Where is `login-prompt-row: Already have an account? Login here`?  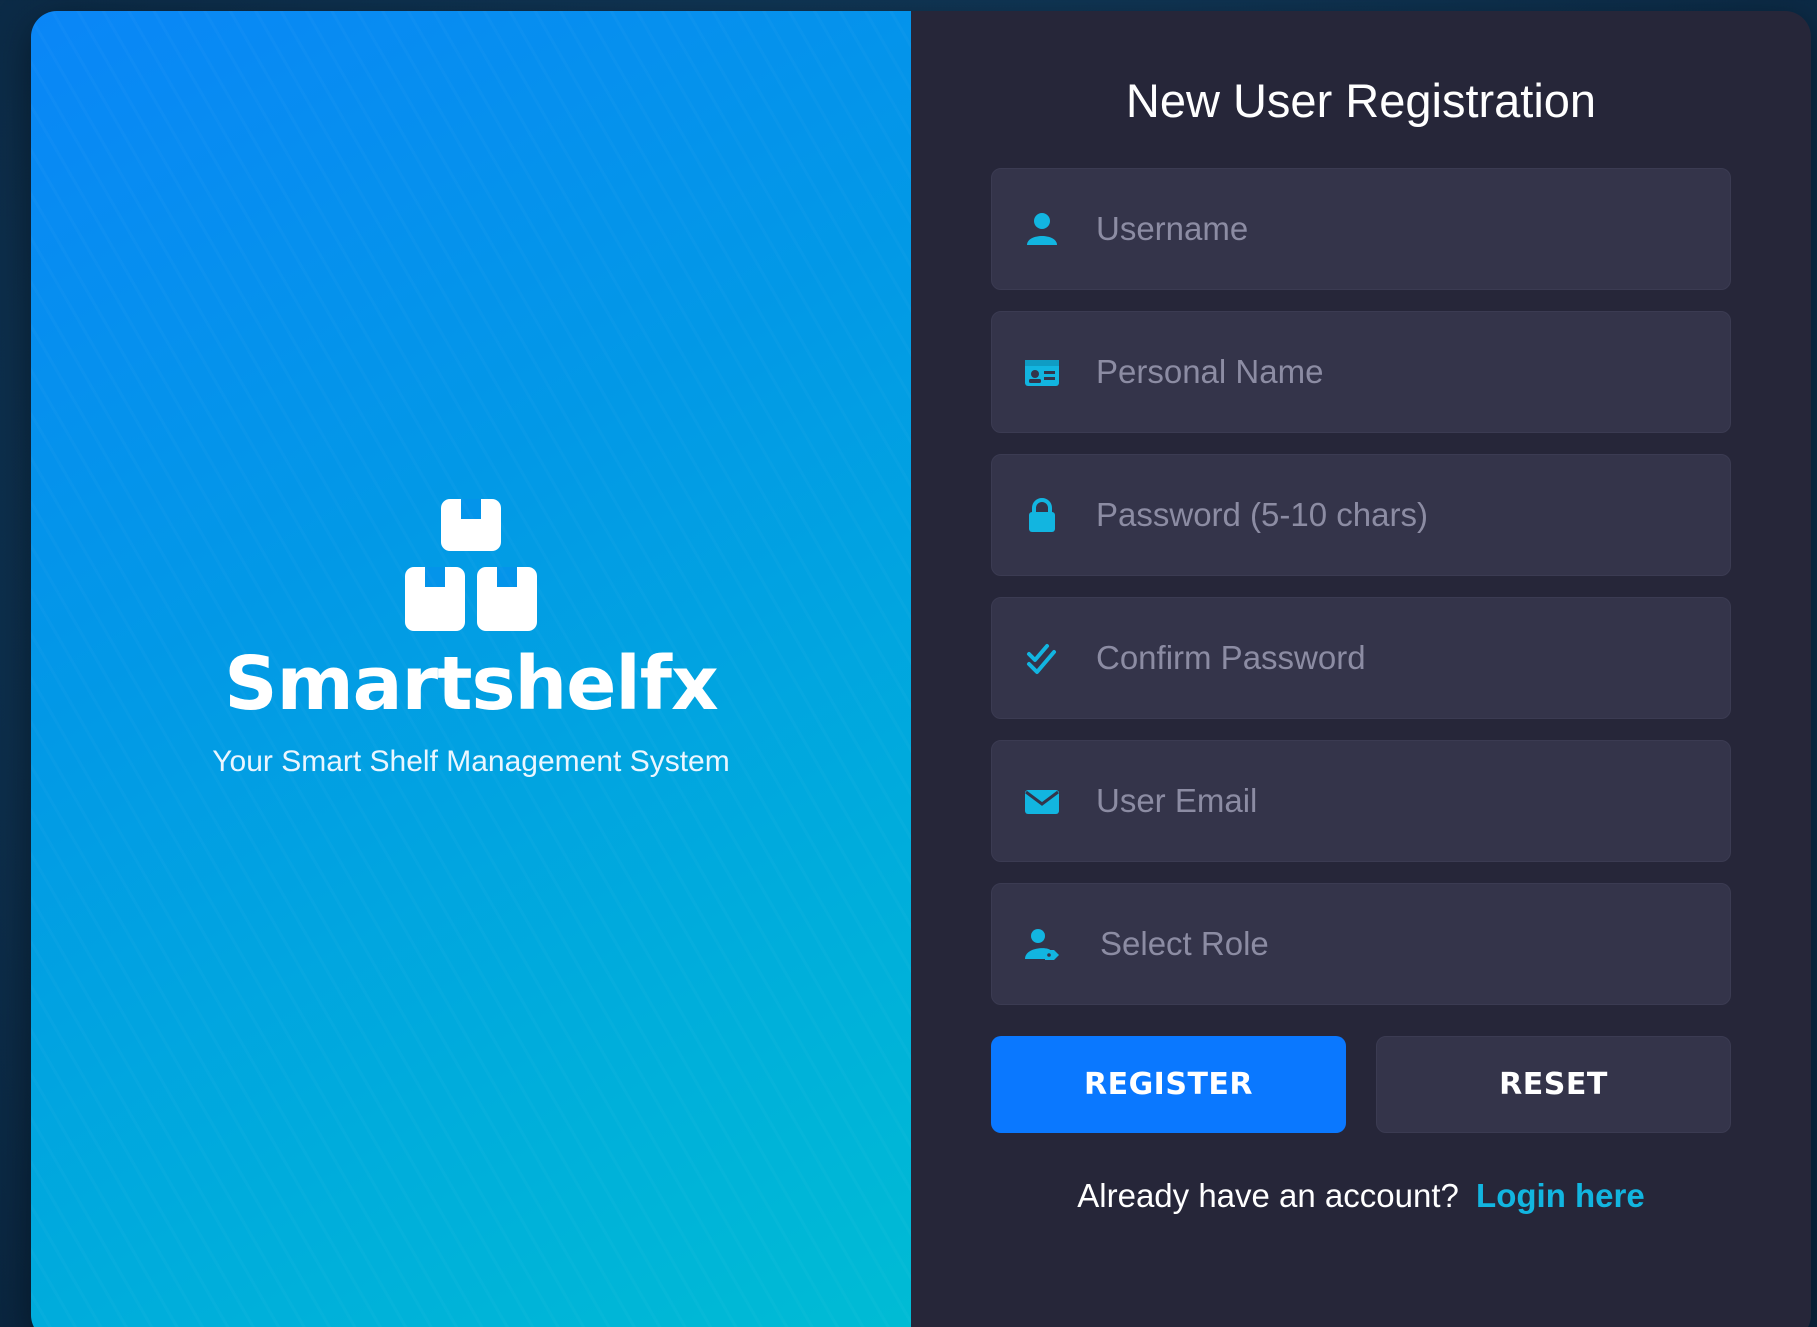 login-prompt-row: Already have an account? Login here is located at coordinates (1361, 1196).